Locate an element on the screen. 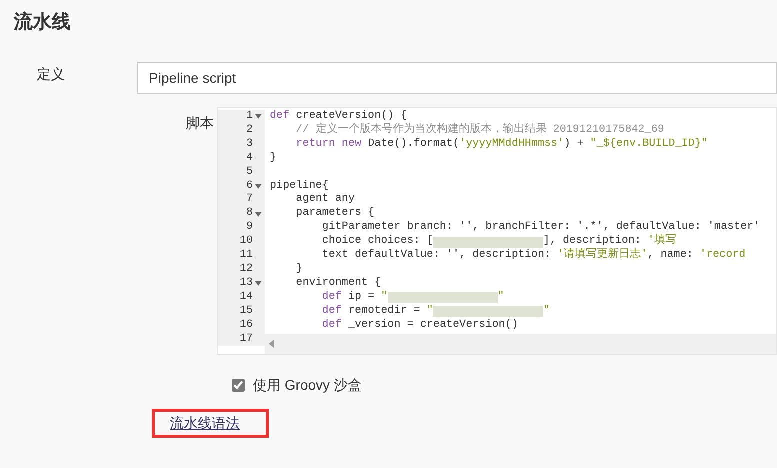  line-number: 3 is located at coordinates (249, 145).